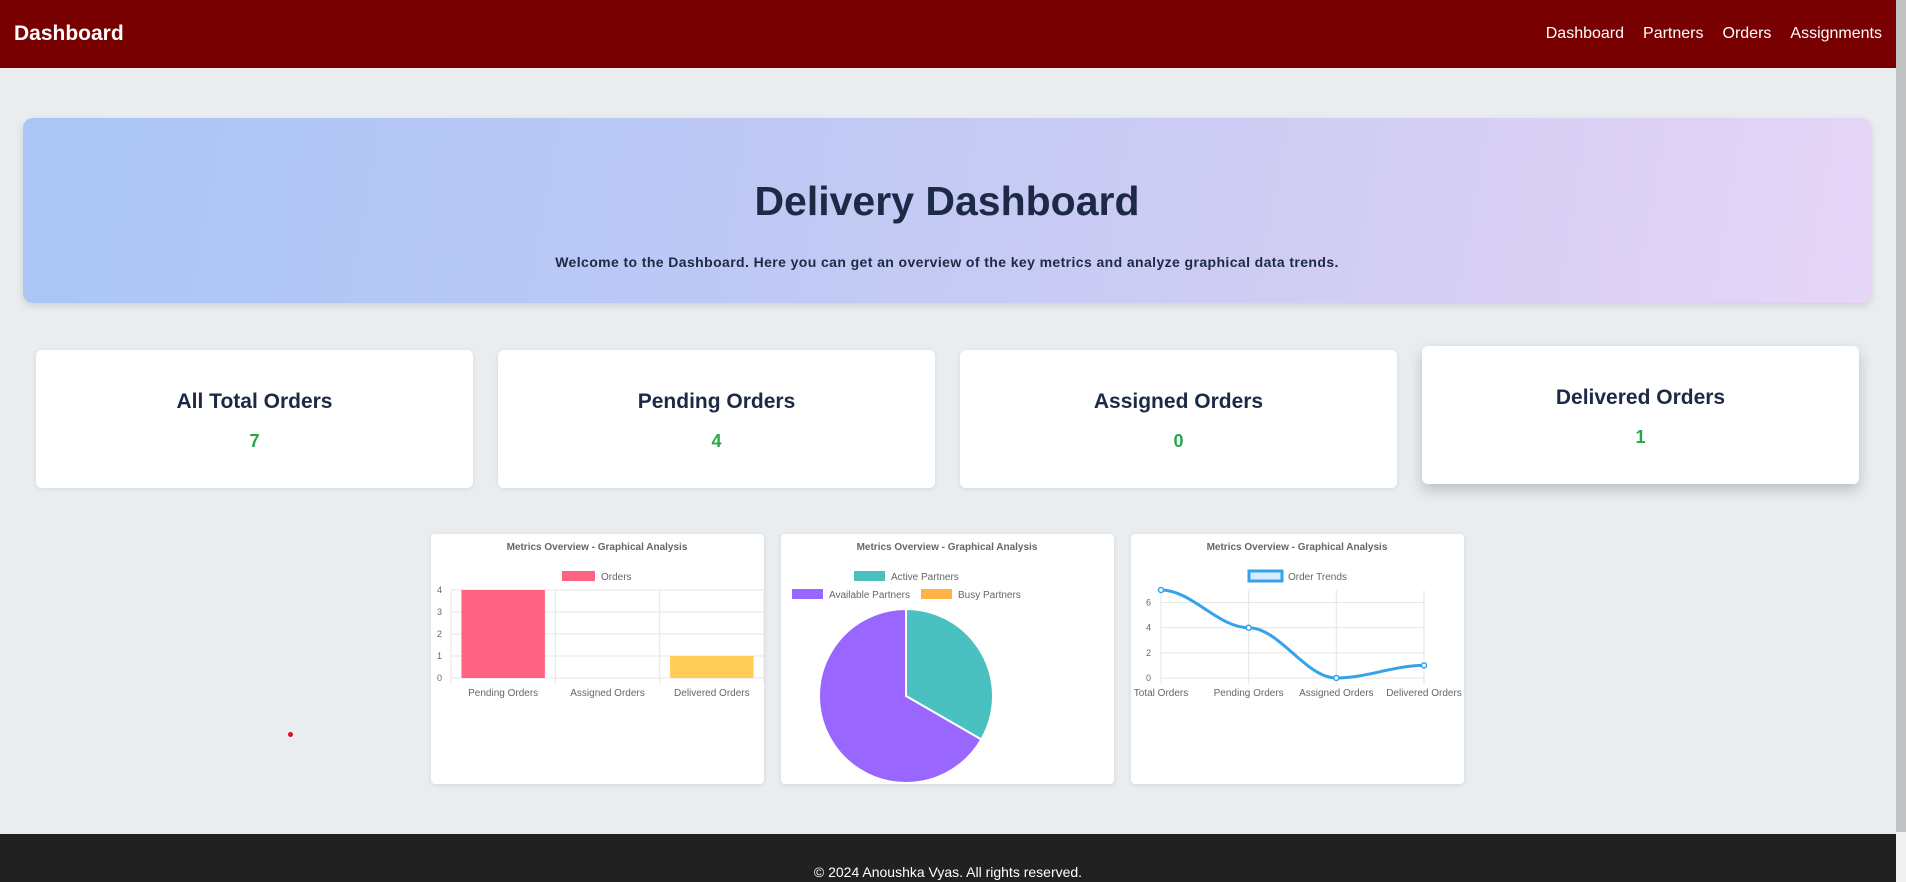  Describe the element at coordinates (1901, 416) in the screenshot. I see `scrollbar-thumb` at that location.